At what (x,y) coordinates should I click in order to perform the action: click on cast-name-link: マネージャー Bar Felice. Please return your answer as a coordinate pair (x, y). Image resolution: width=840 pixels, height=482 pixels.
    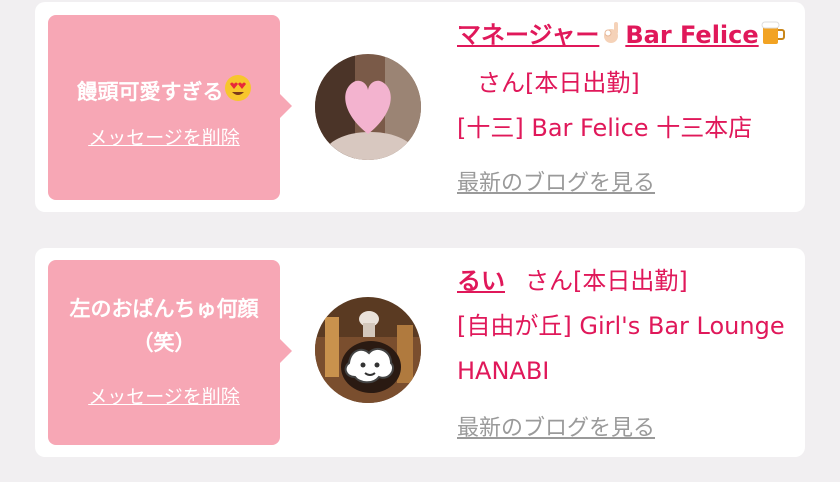
    Looking at the image, I should click on (622, 35).